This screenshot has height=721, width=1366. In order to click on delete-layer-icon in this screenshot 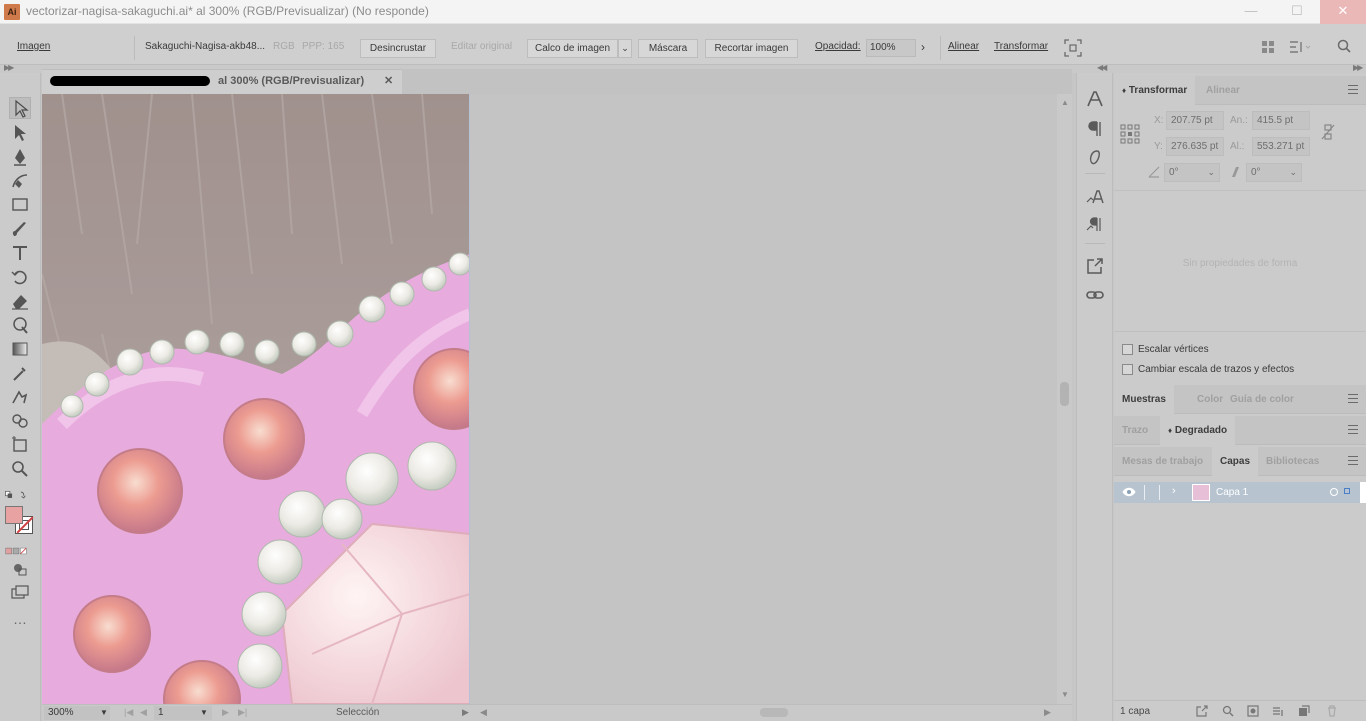, I will do `click(1332, 711)`.